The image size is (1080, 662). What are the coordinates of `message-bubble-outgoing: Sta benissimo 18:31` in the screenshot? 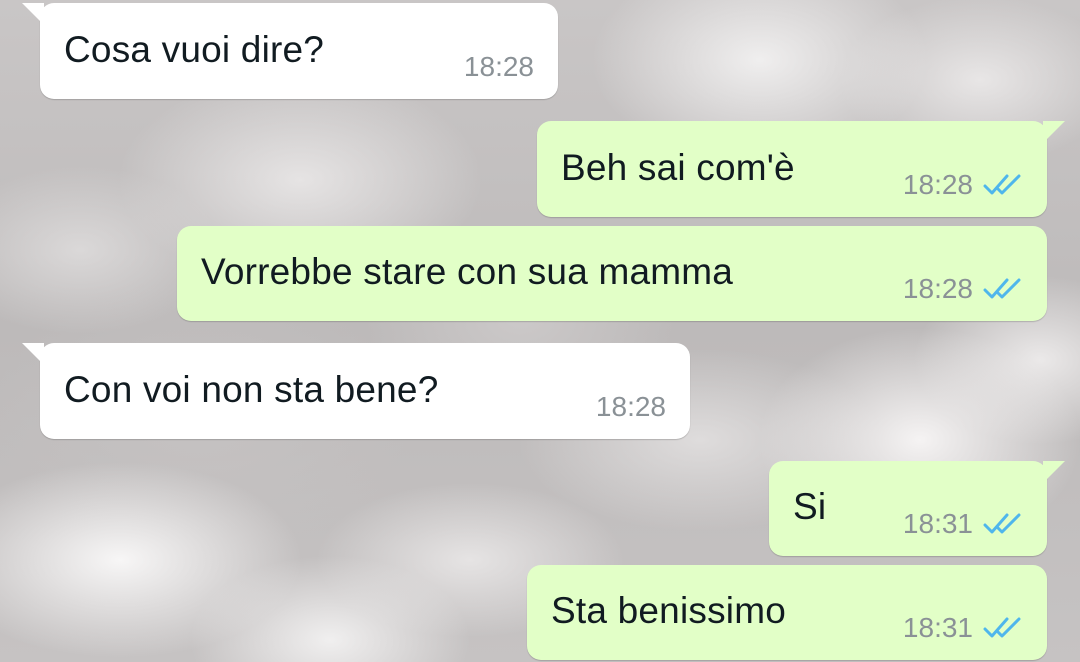 It's located at (787, 612).